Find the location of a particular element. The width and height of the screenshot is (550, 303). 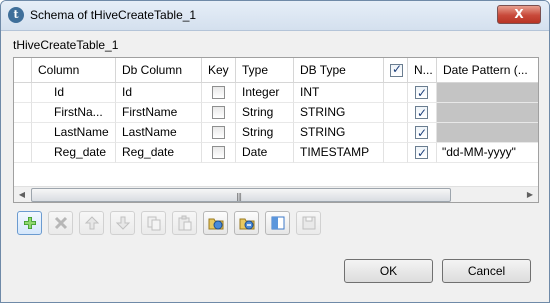

move-down-button is located at coordinates (122, 223).